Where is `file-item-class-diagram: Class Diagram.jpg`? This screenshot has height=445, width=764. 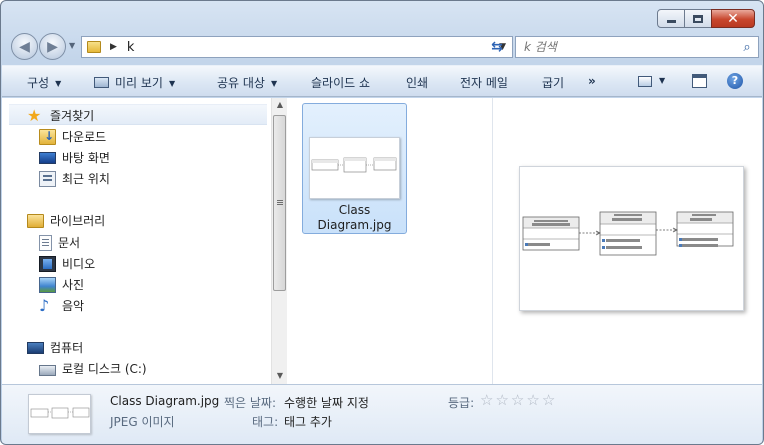
file-item-class-diagram: Class Diagram.jpg is located at coordinates (354, 168).